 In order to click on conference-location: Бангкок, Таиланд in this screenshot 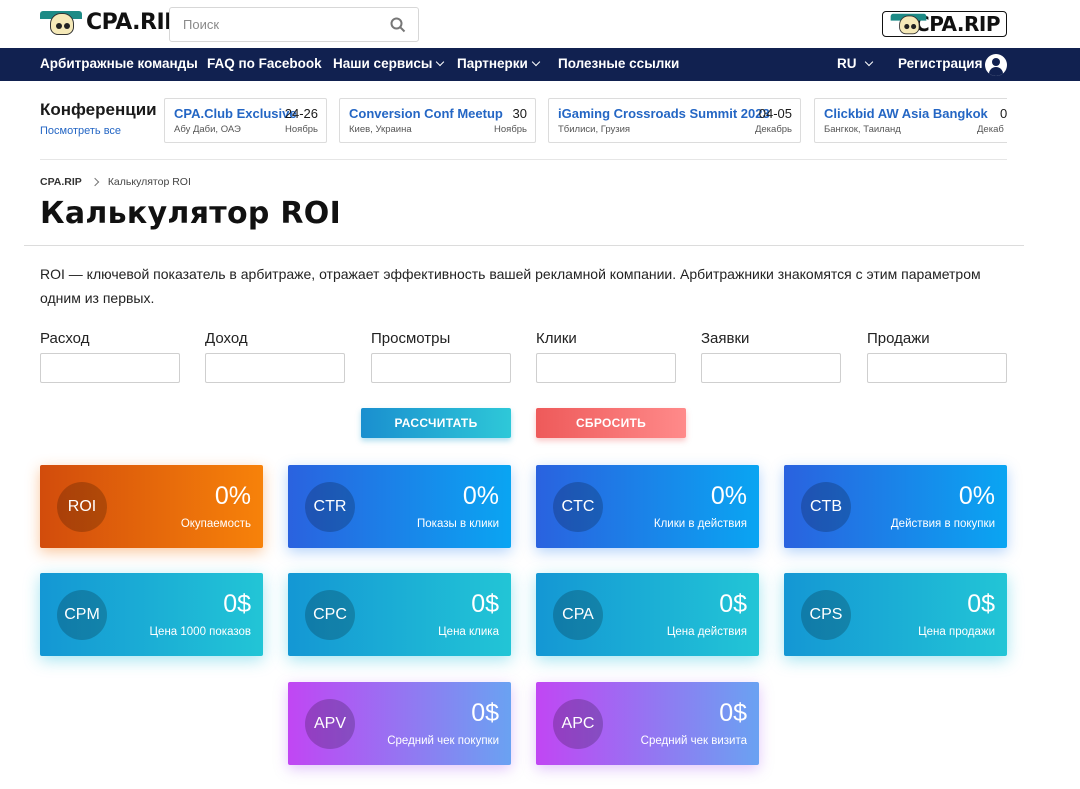, I will do `click(862, 129)`.